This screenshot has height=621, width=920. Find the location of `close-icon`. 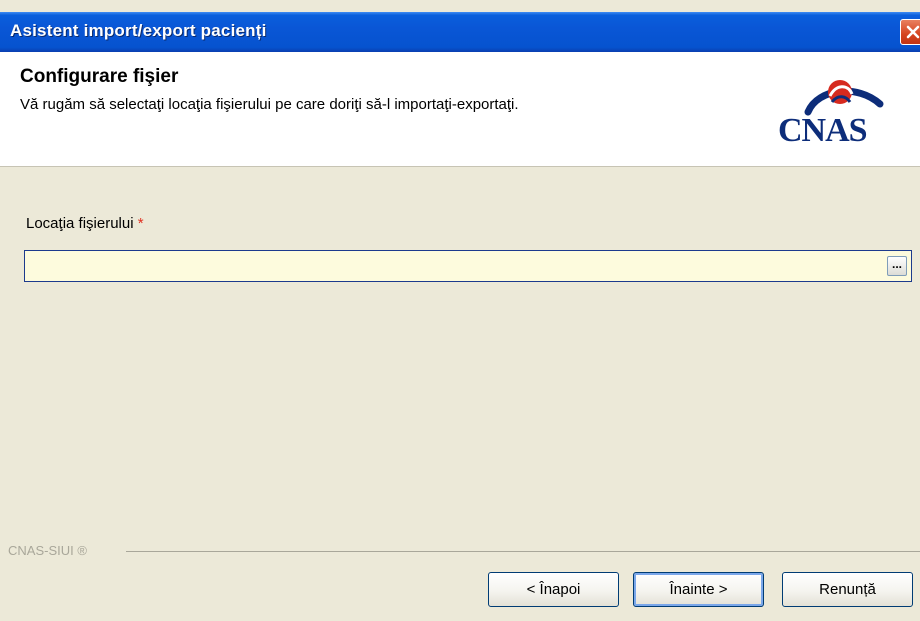

close-icon is located at coordinates (913, 32).